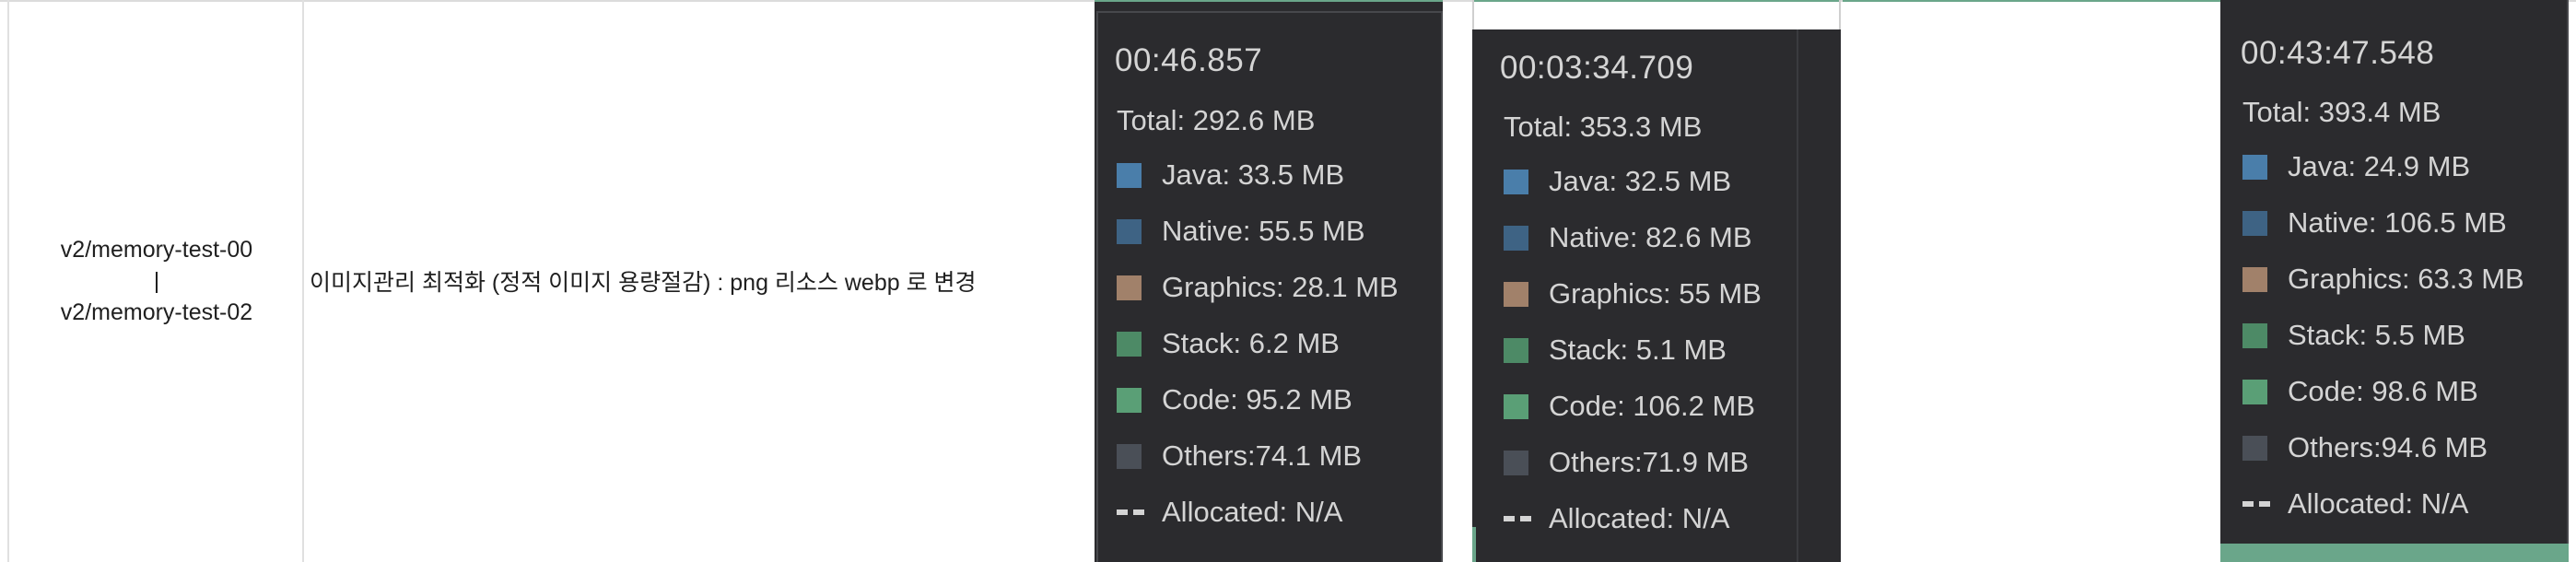  Describe the element at coordinates (2376, 335) in the screenshot. I see `stack-memory: Stack: 5.5 MB` at that location.